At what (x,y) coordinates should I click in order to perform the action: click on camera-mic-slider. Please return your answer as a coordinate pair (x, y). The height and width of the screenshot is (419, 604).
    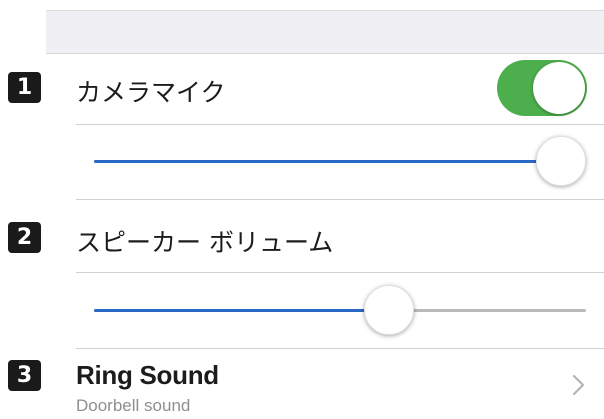
    Looking at the image, I should click on (340, 162).